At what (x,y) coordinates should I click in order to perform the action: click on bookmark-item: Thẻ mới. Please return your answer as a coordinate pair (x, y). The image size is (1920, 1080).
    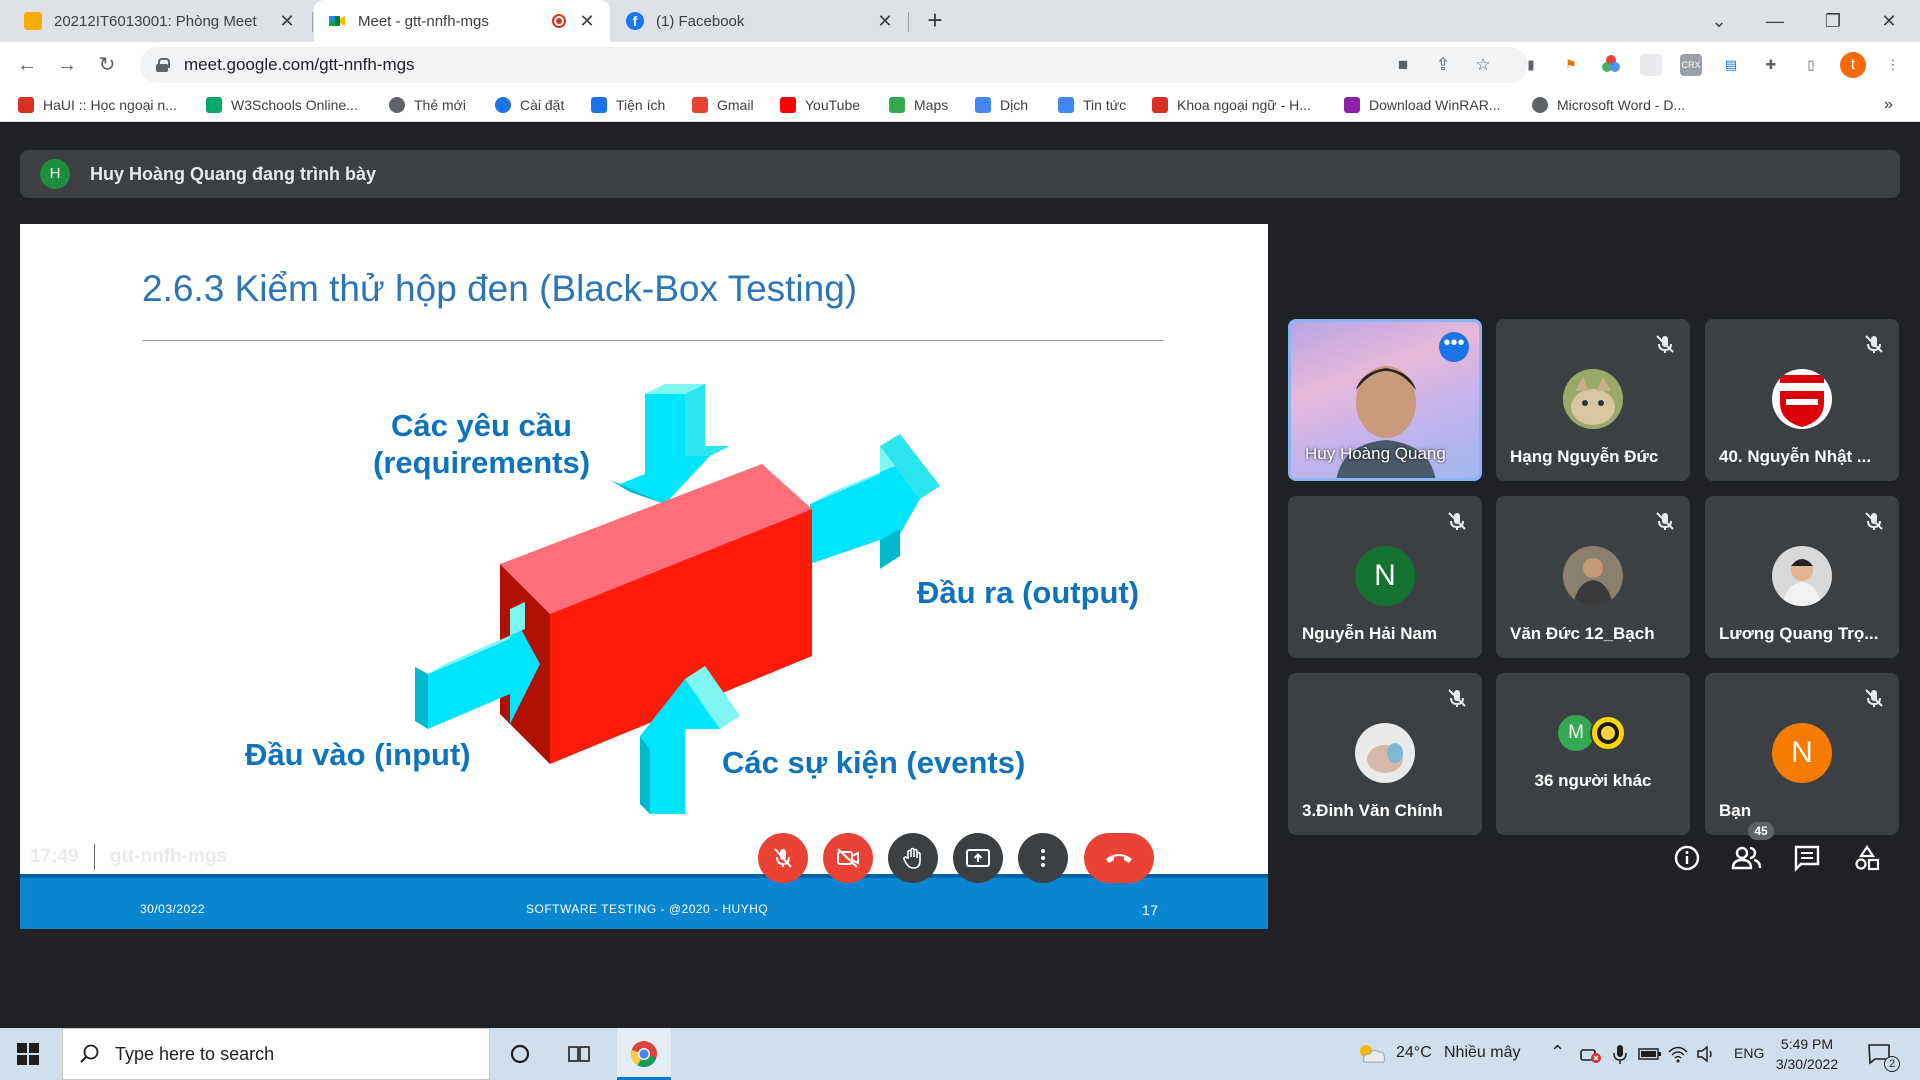
    Looking at the image, I should click on (427, 105).